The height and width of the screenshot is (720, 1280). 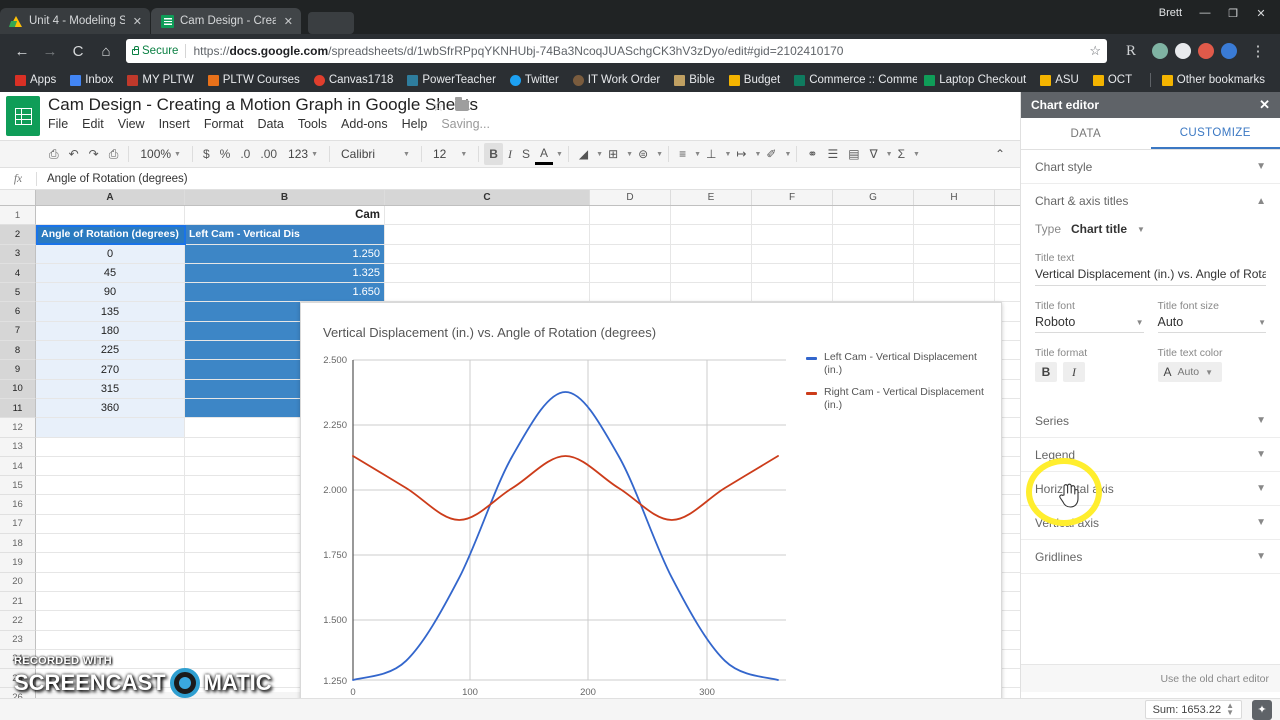 I want to click on browser-menu-icon: ⋮, so click(x=1258, y=51).